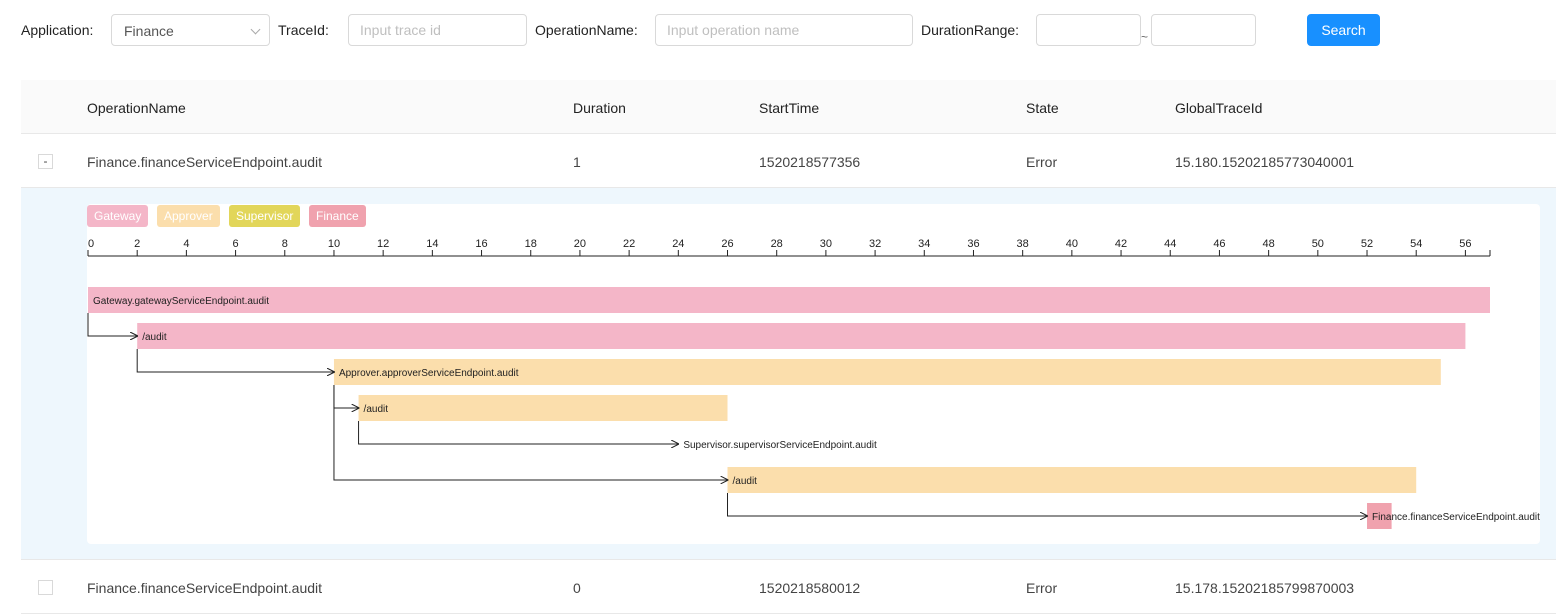 Image resolution: width=1558 pixels, height=614 pixels. I want to click on column-header-starttime: StartTime, so click(789, 108).